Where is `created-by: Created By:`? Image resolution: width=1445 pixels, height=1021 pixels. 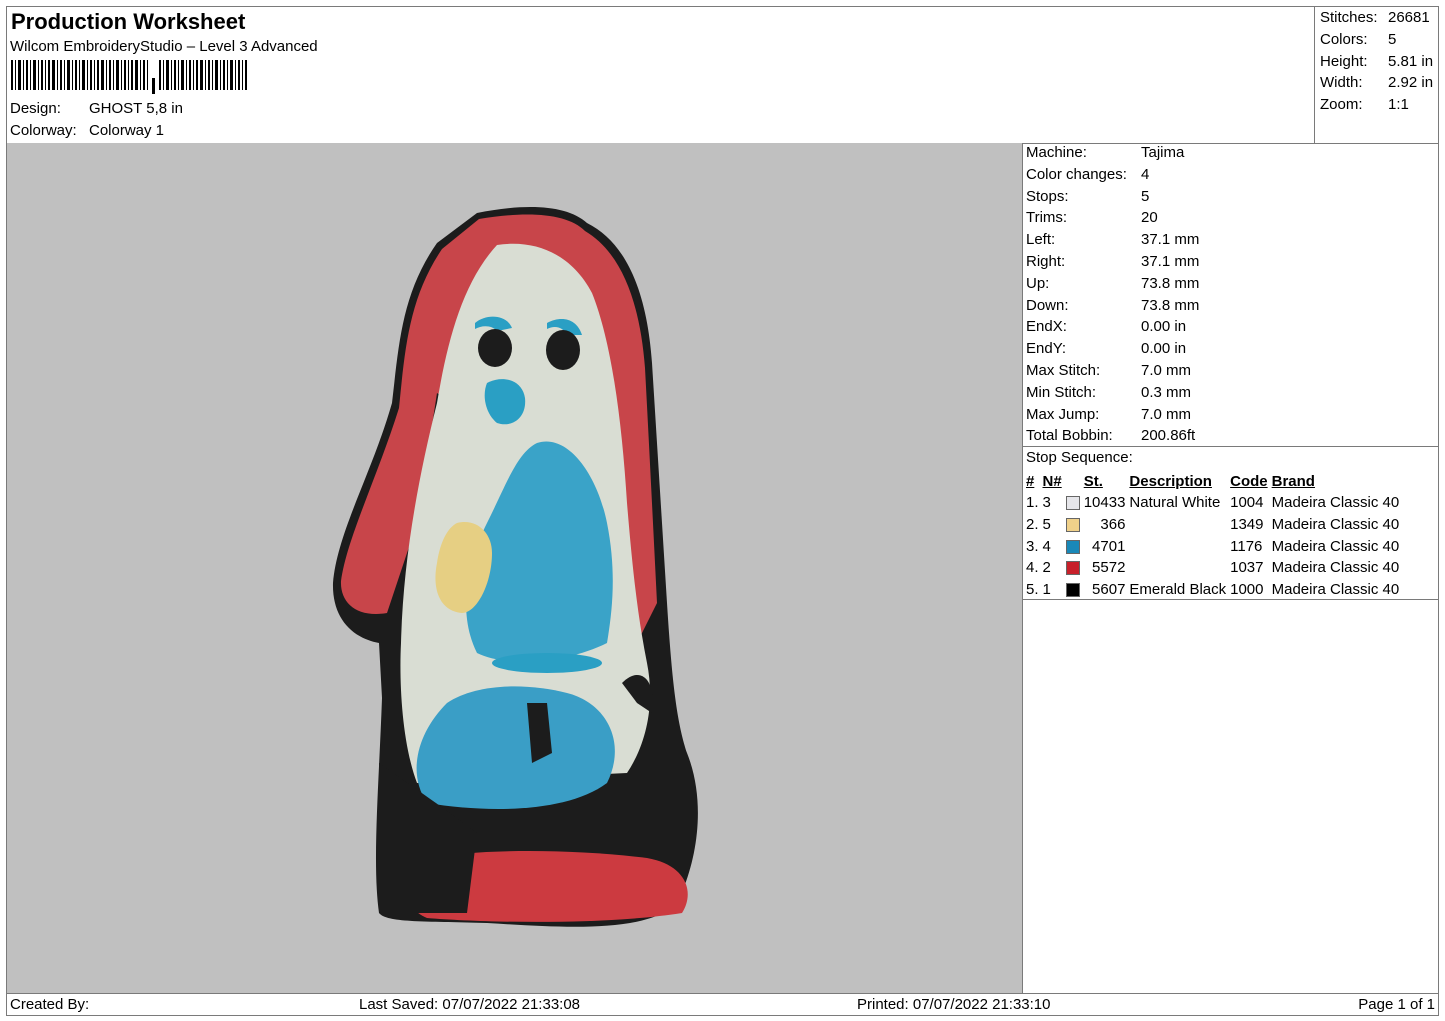 created-by: Created By: is located at coordinates (50, 1004).